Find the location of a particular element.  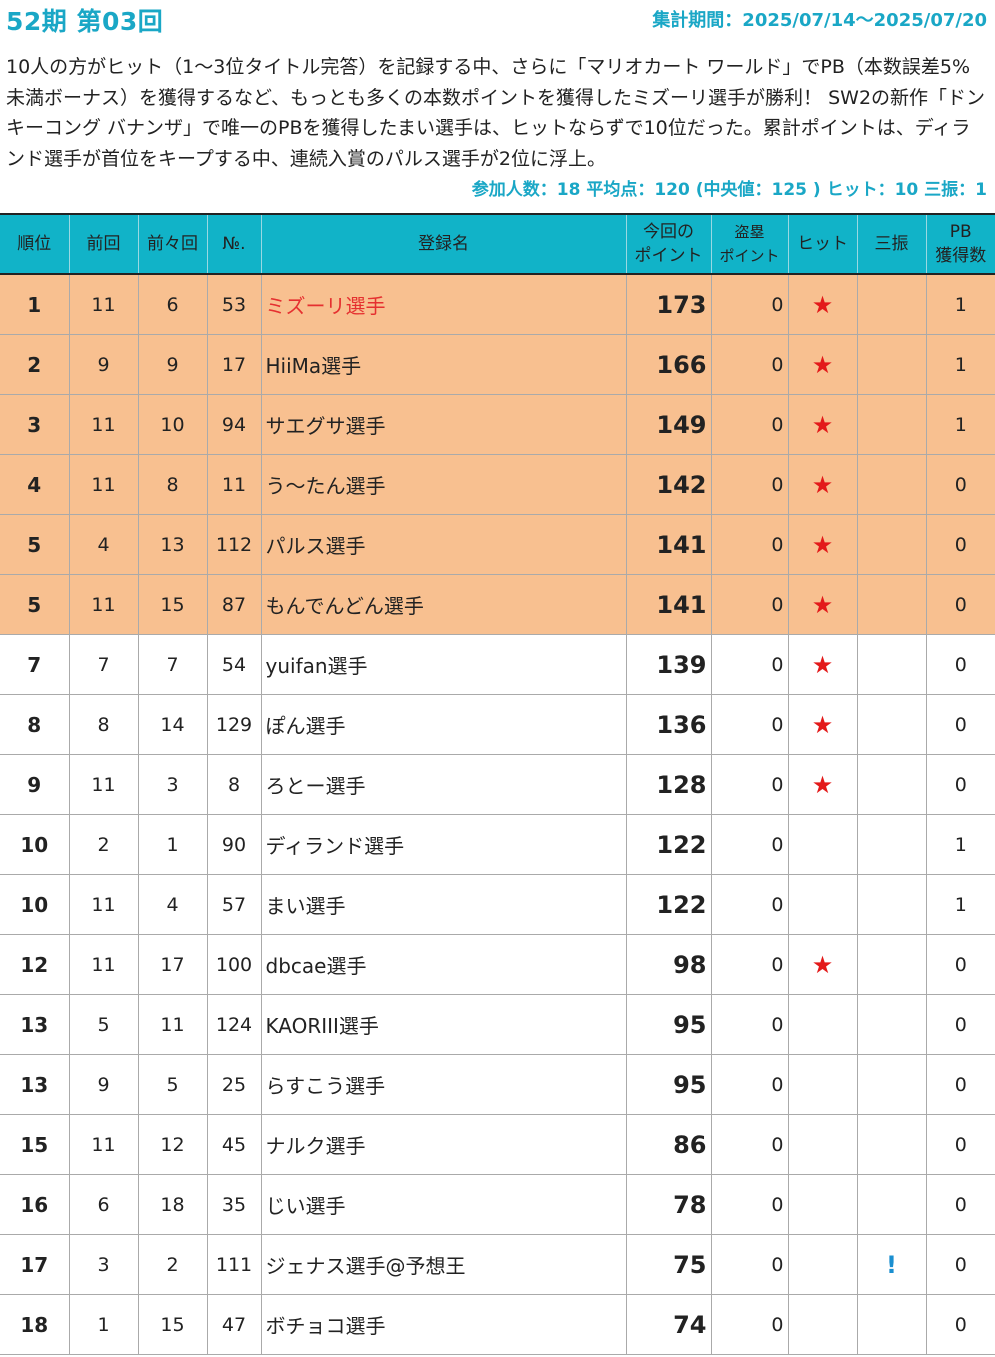

rank-cell: 9 is located at coordinates (35, 784).